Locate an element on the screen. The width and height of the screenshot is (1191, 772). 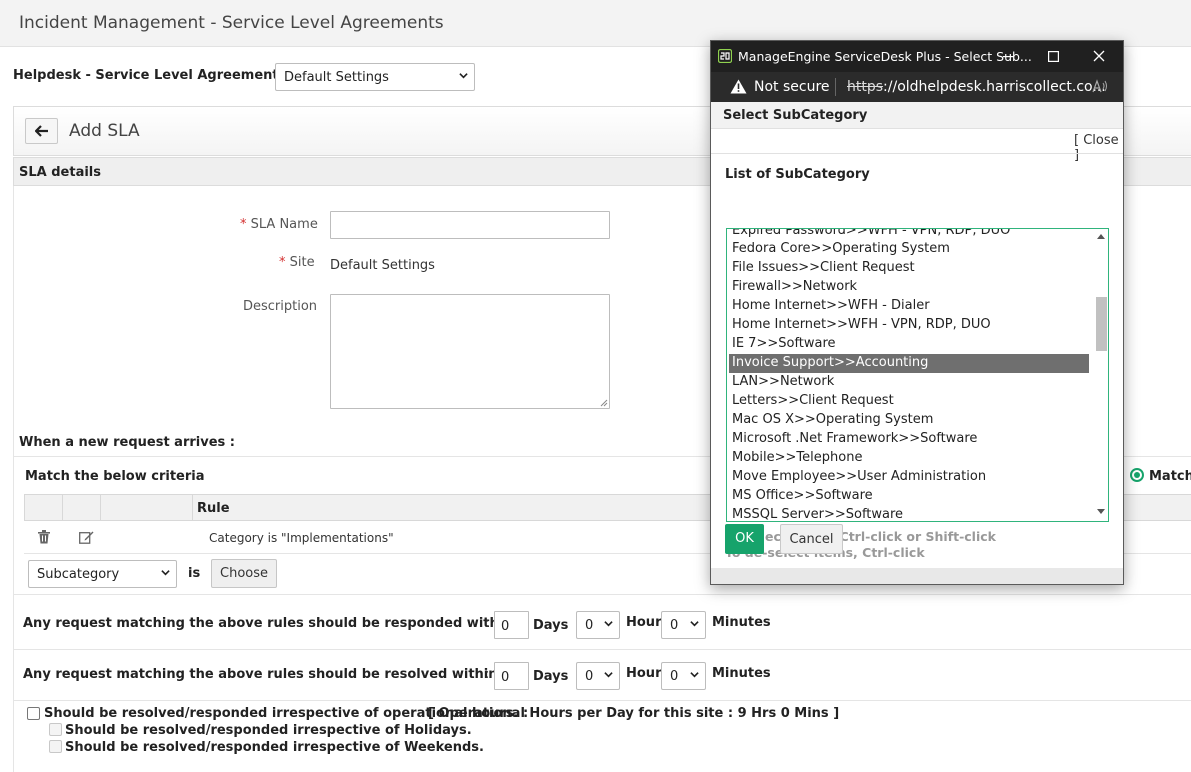
scrollbar-thumb is located at coordinates (1101, 324).